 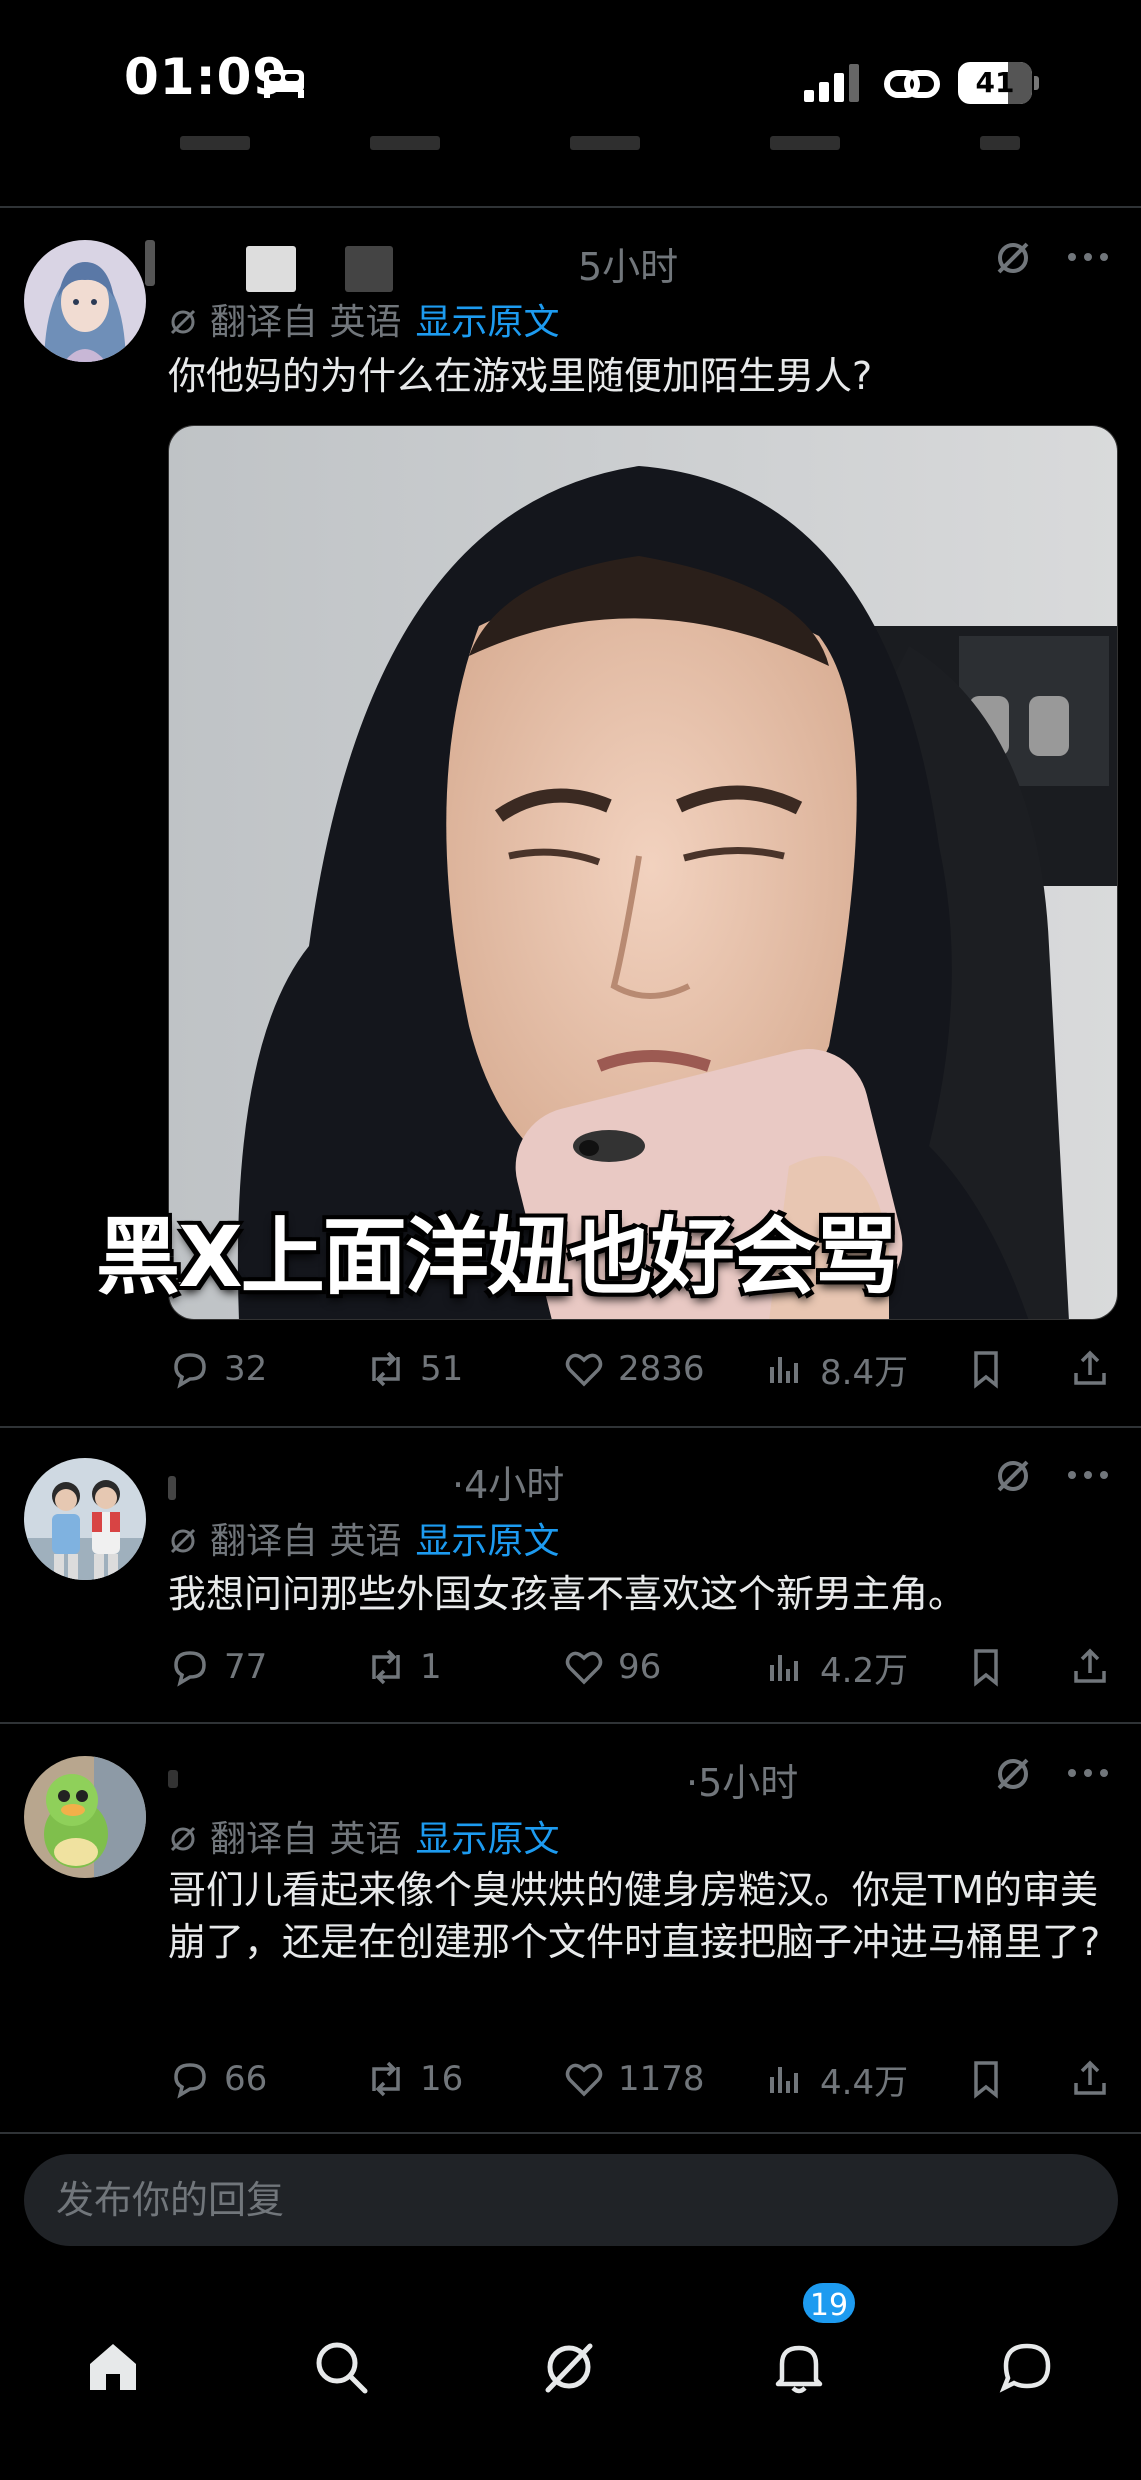 What do you see at coordinates (217, 1667) in the screenshot?
I see `reply-button: 77` at bounding box center [217, 1667].